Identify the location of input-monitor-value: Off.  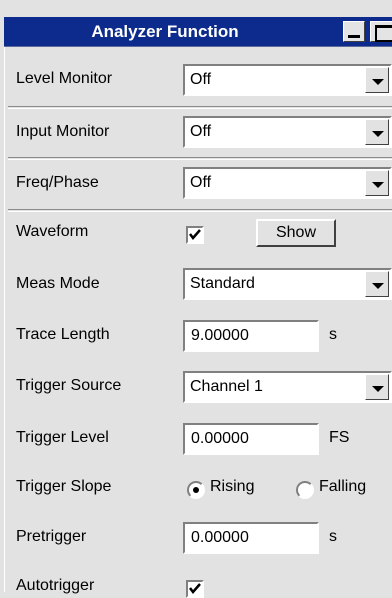
(201, 131).